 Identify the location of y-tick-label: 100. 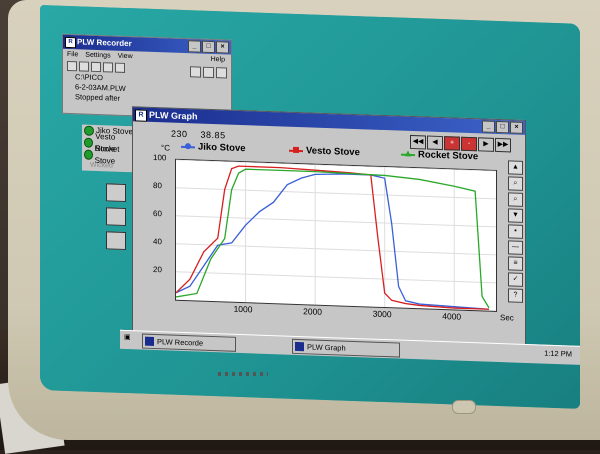
(160, 157).